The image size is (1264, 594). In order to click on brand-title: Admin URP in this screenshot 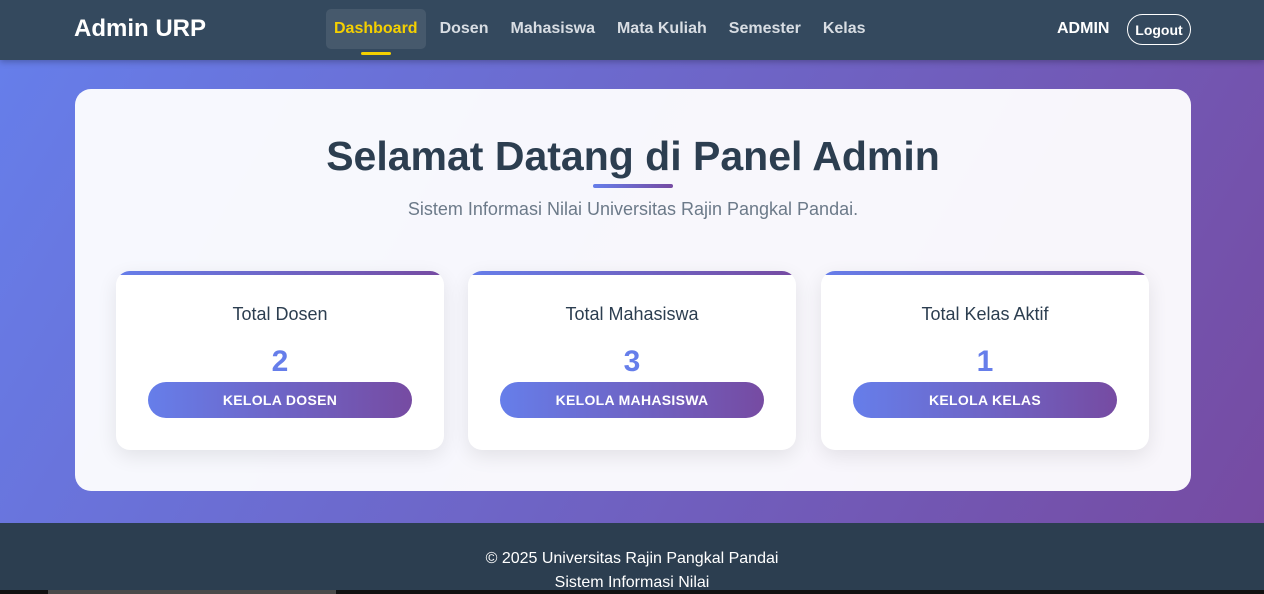, I will do `click(140, 29)`.